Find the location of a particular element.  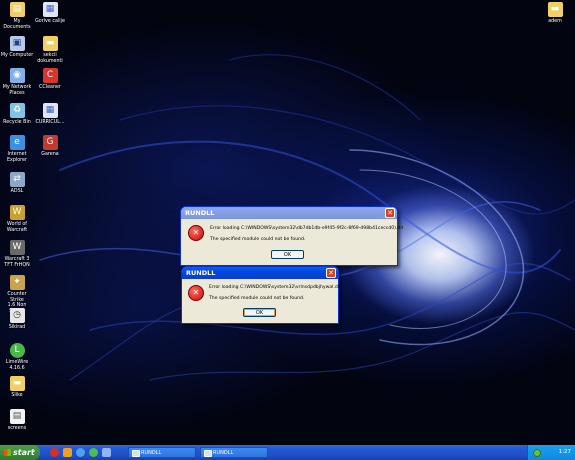

desktop-icon-slike: ▬ Slike is located at coordinates (17, 387).